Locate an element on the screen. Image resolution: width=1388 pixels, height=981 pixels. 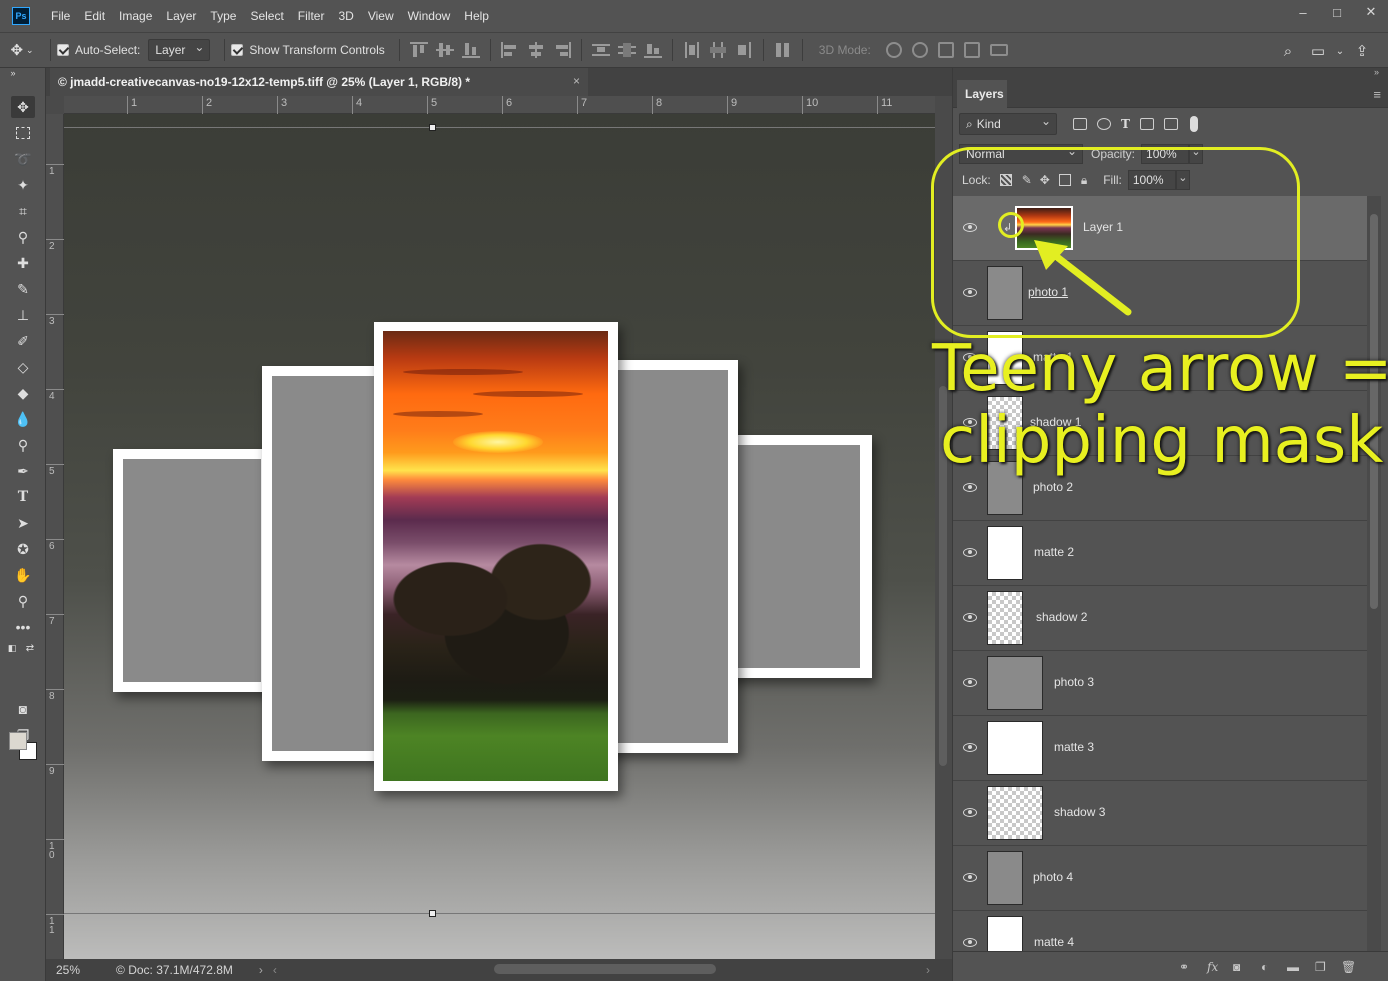
layer-row: matte 4 is located at coordinates (1160, 933).